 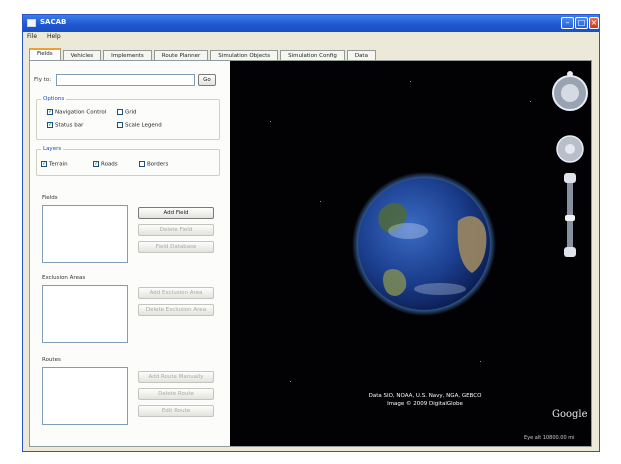 I want to click on fly-to-input, so click(x=125, y=80).